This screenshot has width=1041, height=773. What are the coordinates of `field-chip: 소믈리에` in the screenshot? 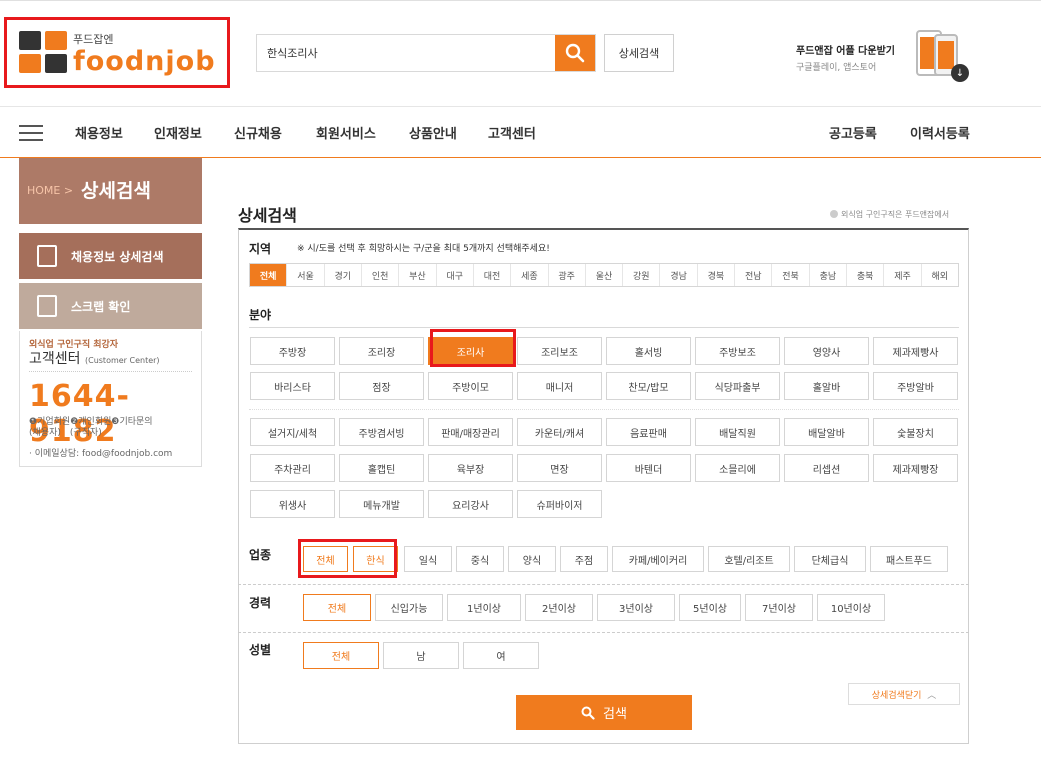 It's located at (737, 468).